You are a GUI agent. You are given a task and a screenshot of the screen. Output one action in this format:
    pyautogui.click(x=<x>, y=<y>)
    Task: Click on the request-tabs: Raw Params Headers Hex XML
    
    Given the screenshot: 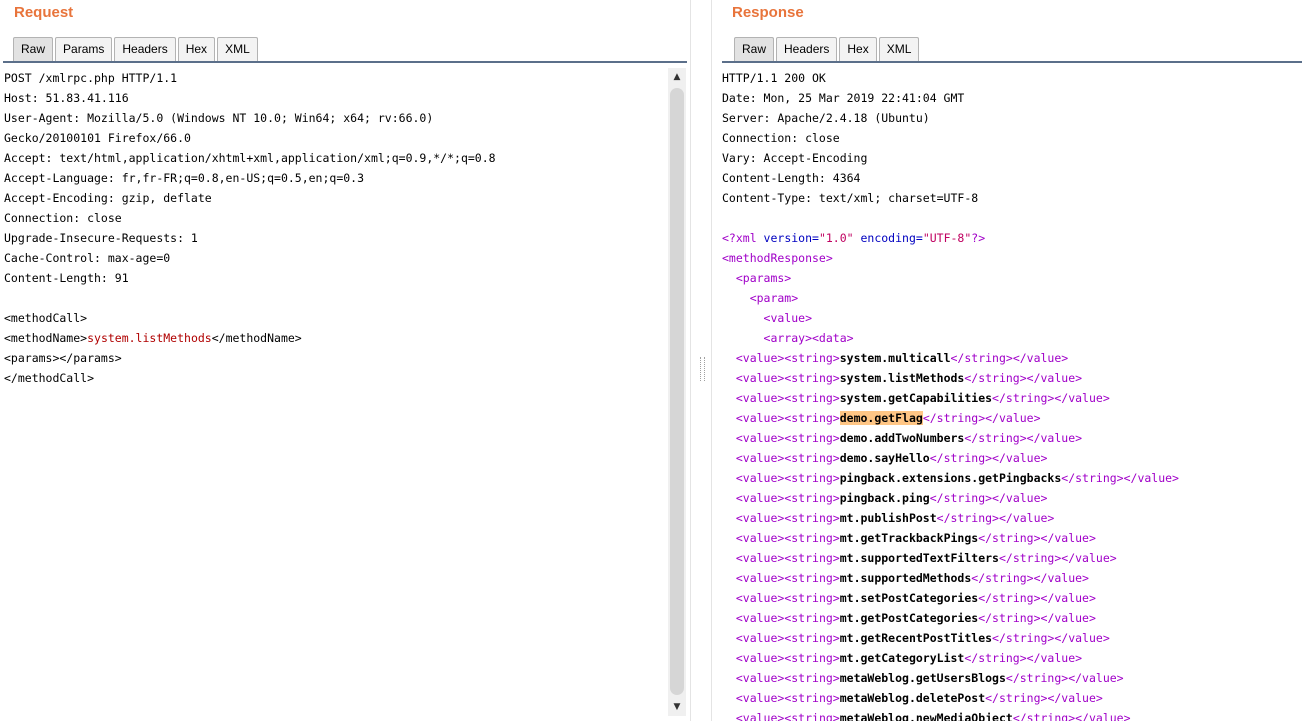 What is the action you would take?
    pyautogui.click(x=136, y=49)
    